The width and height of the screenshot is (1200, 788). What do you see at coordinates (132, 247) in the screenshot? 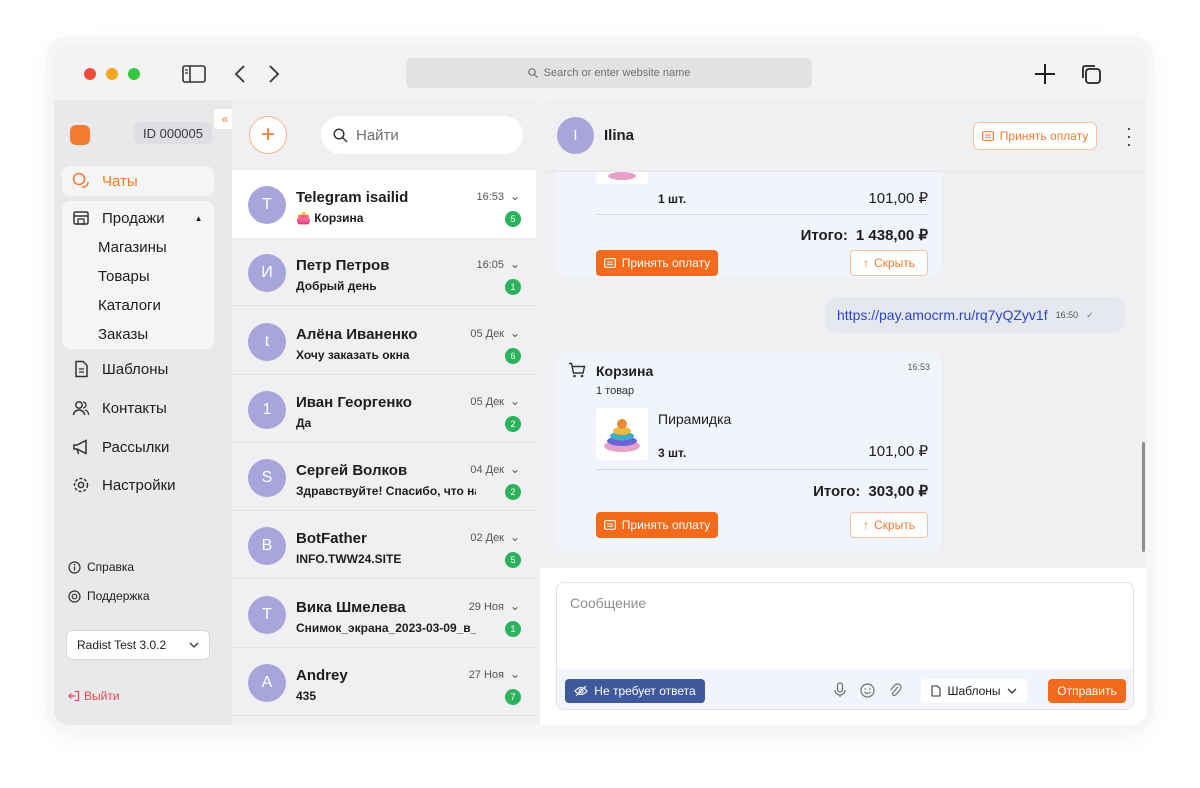
I see `sidebar-item-shops: Магазины` at bounding box center [132, 247].